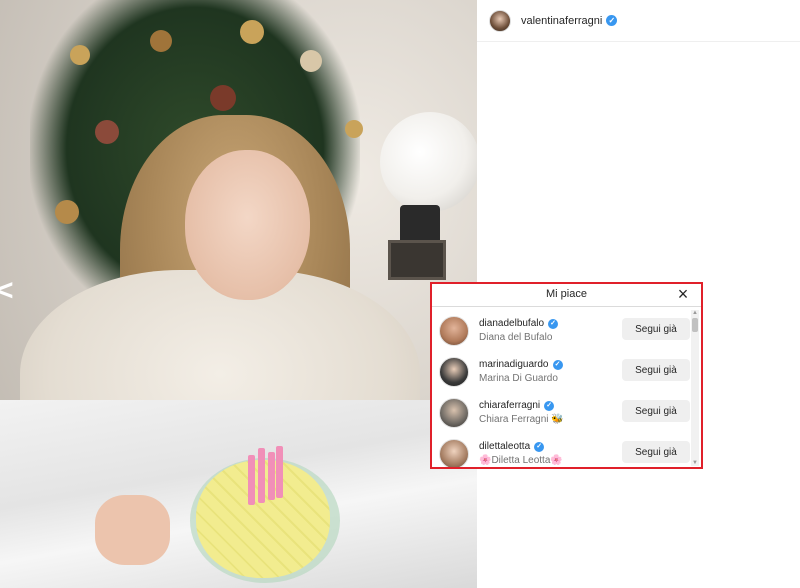  I want to click on person-face, so click(247, 225).